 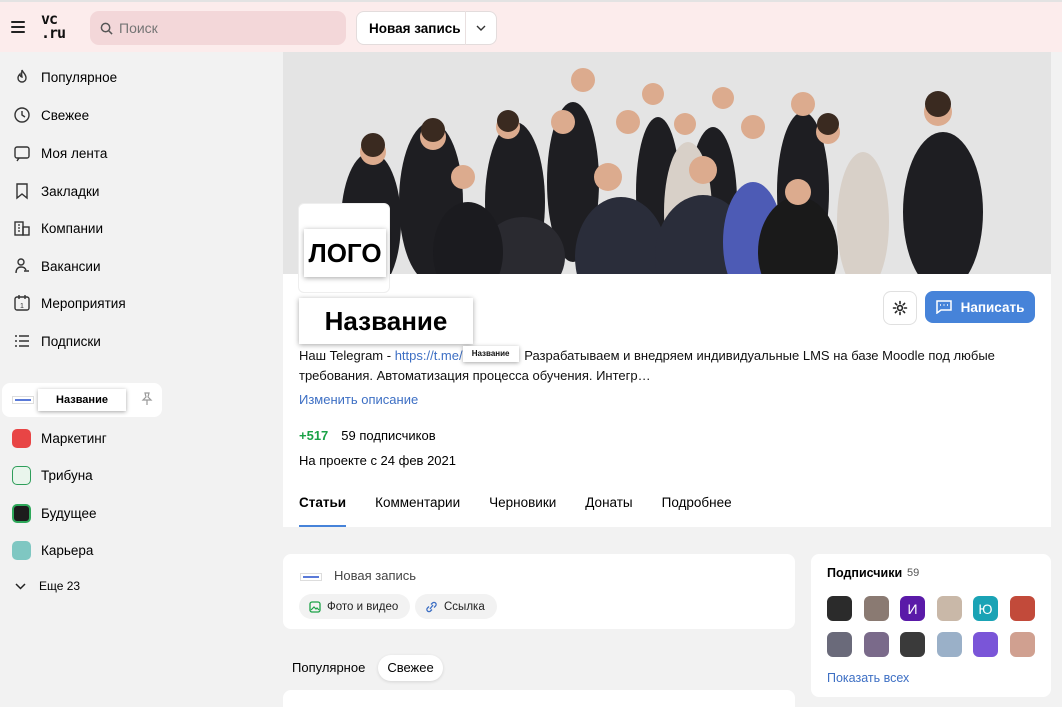 What do you see at coordinates (82, 400) in the screenshot?
I see `sidebar-current-subsite: Название` at bounding box center [82, 400].